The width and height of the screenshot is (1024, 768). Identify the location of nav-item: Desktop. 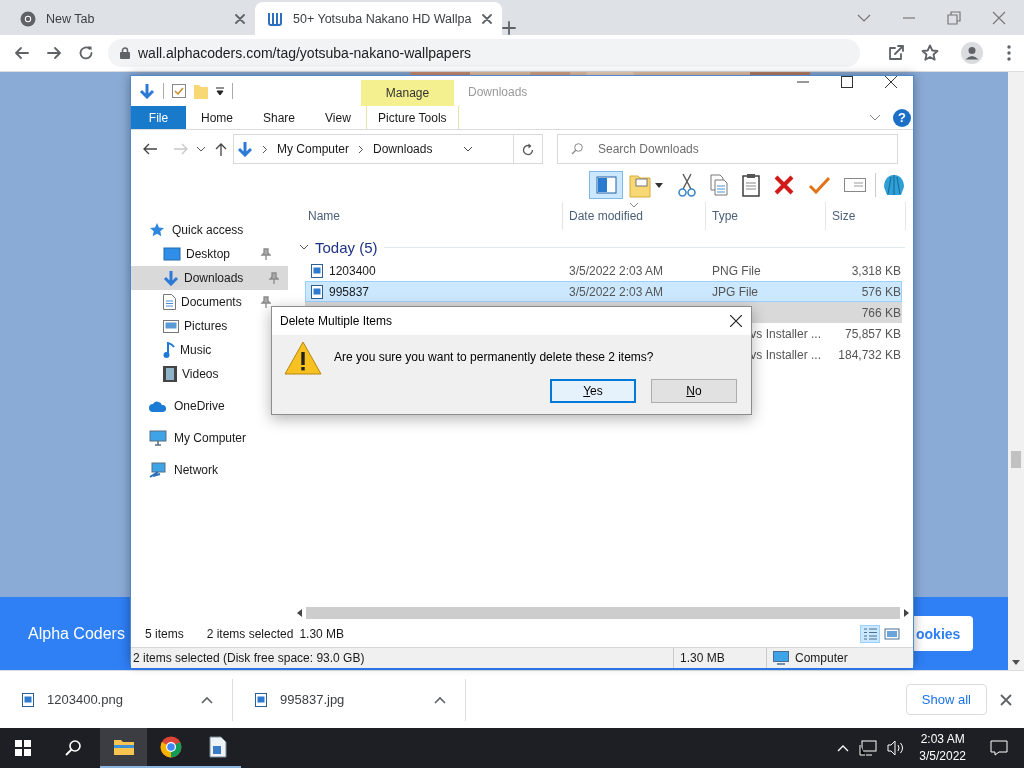
(201, 254).